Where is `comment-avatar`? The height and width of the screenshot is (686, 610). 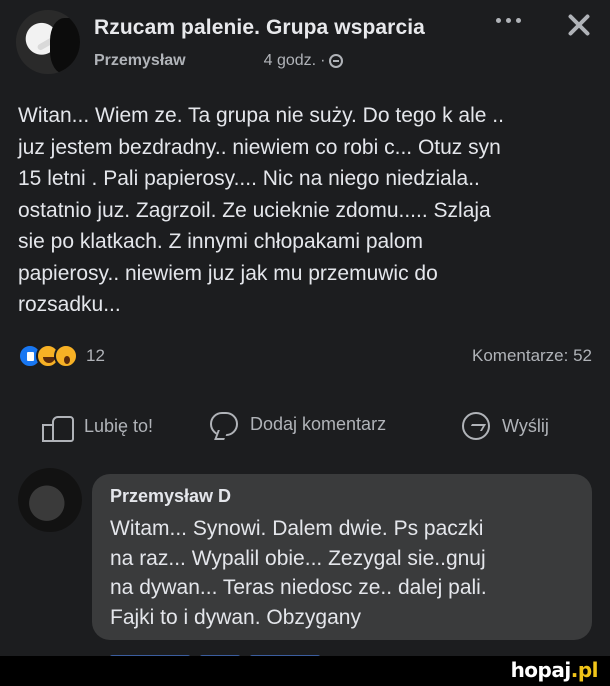 comment-avatar is located at coordinates (50, 500).